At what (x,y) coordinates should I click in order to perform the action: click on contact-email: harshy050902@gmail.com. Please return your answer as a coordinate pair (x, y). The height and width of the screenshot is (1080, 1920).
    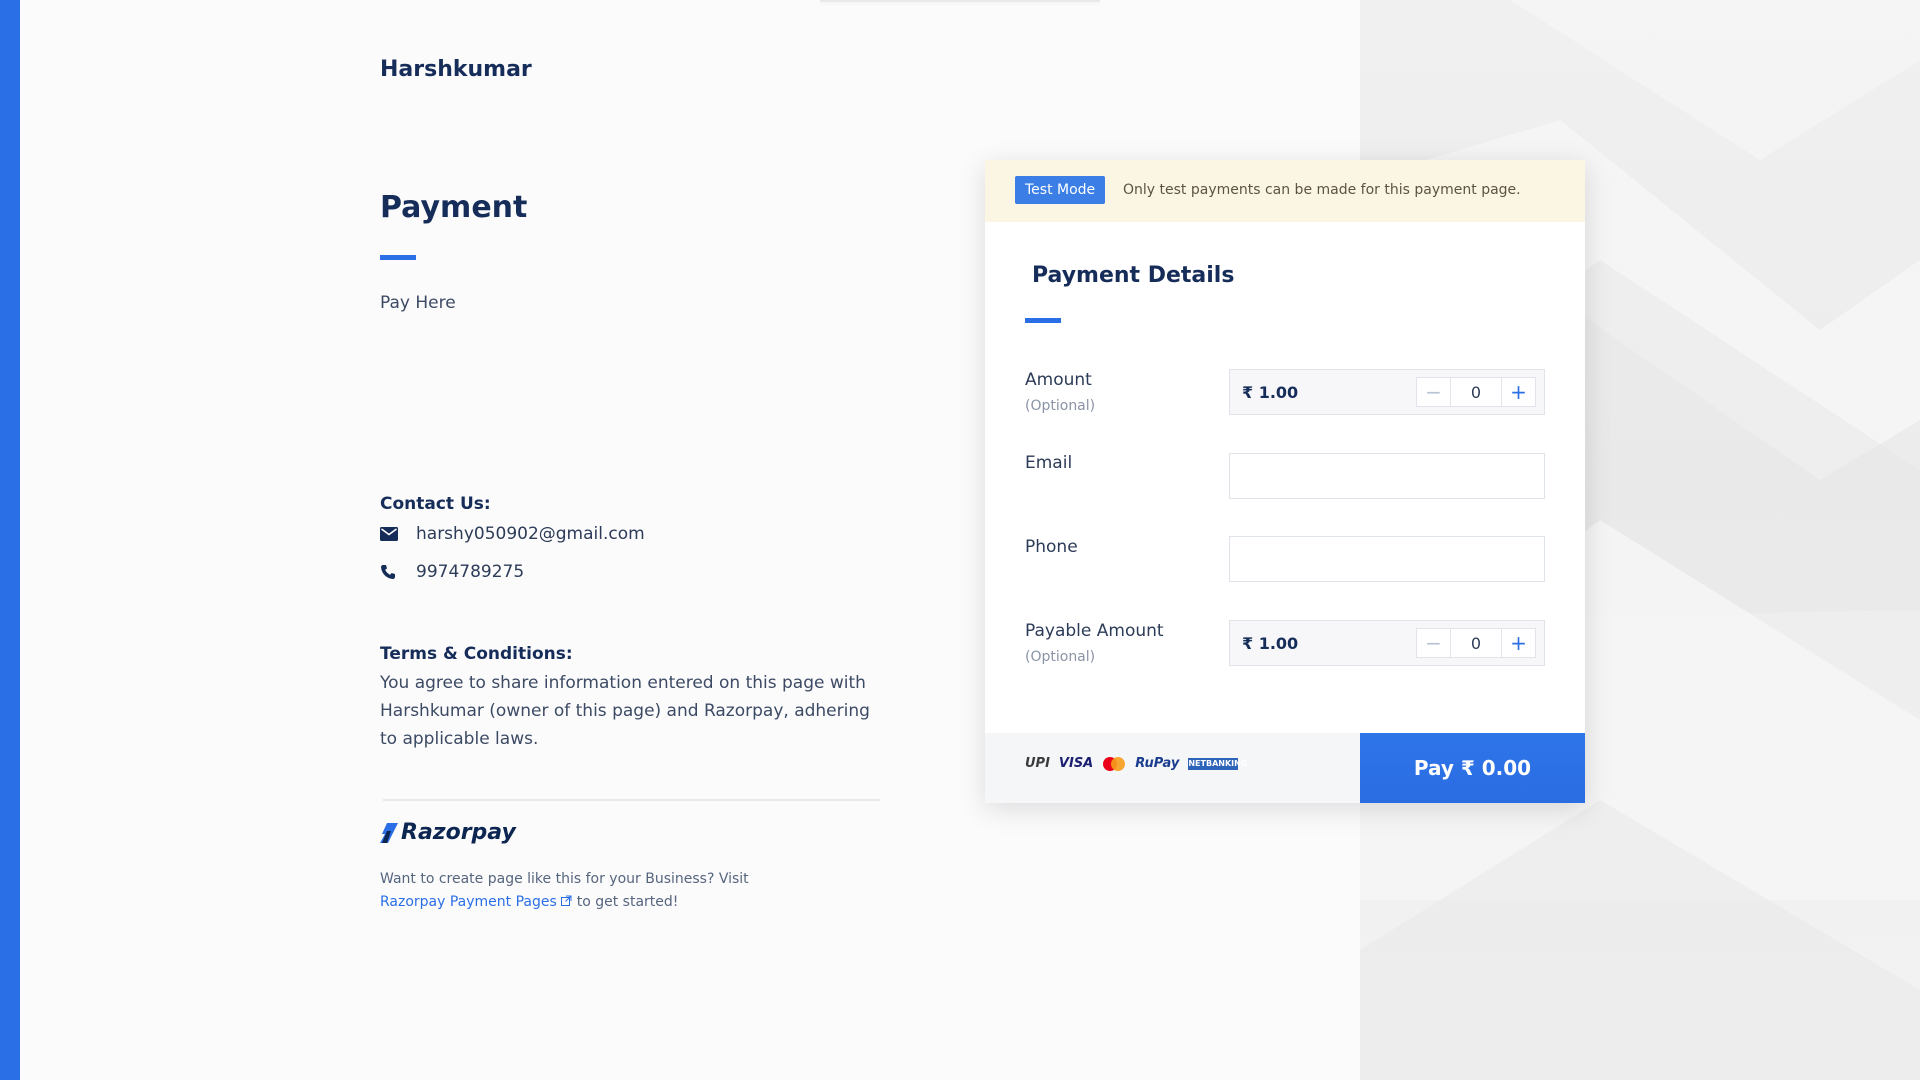
    Looking at the image, I should click on (530, 534).